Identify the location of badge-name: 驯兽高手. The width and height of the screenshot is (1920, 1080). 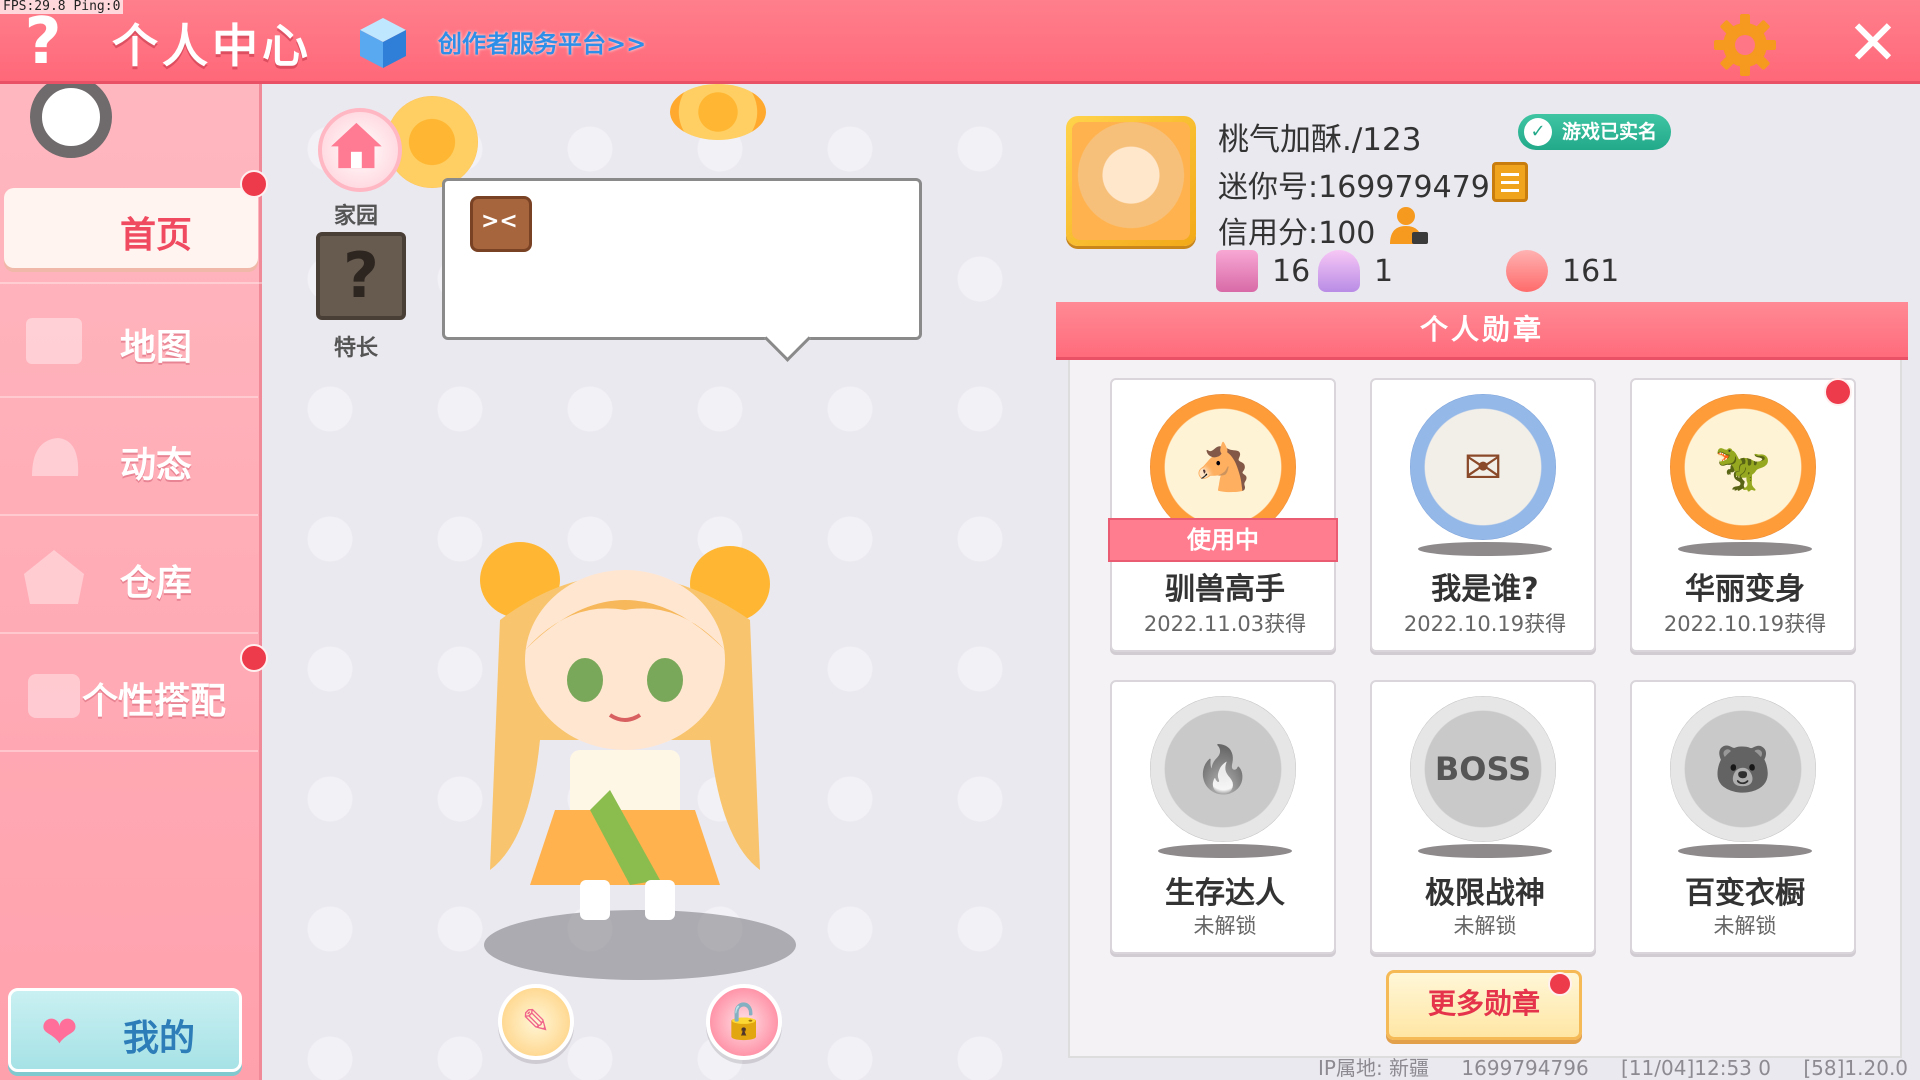
(1225, 589).